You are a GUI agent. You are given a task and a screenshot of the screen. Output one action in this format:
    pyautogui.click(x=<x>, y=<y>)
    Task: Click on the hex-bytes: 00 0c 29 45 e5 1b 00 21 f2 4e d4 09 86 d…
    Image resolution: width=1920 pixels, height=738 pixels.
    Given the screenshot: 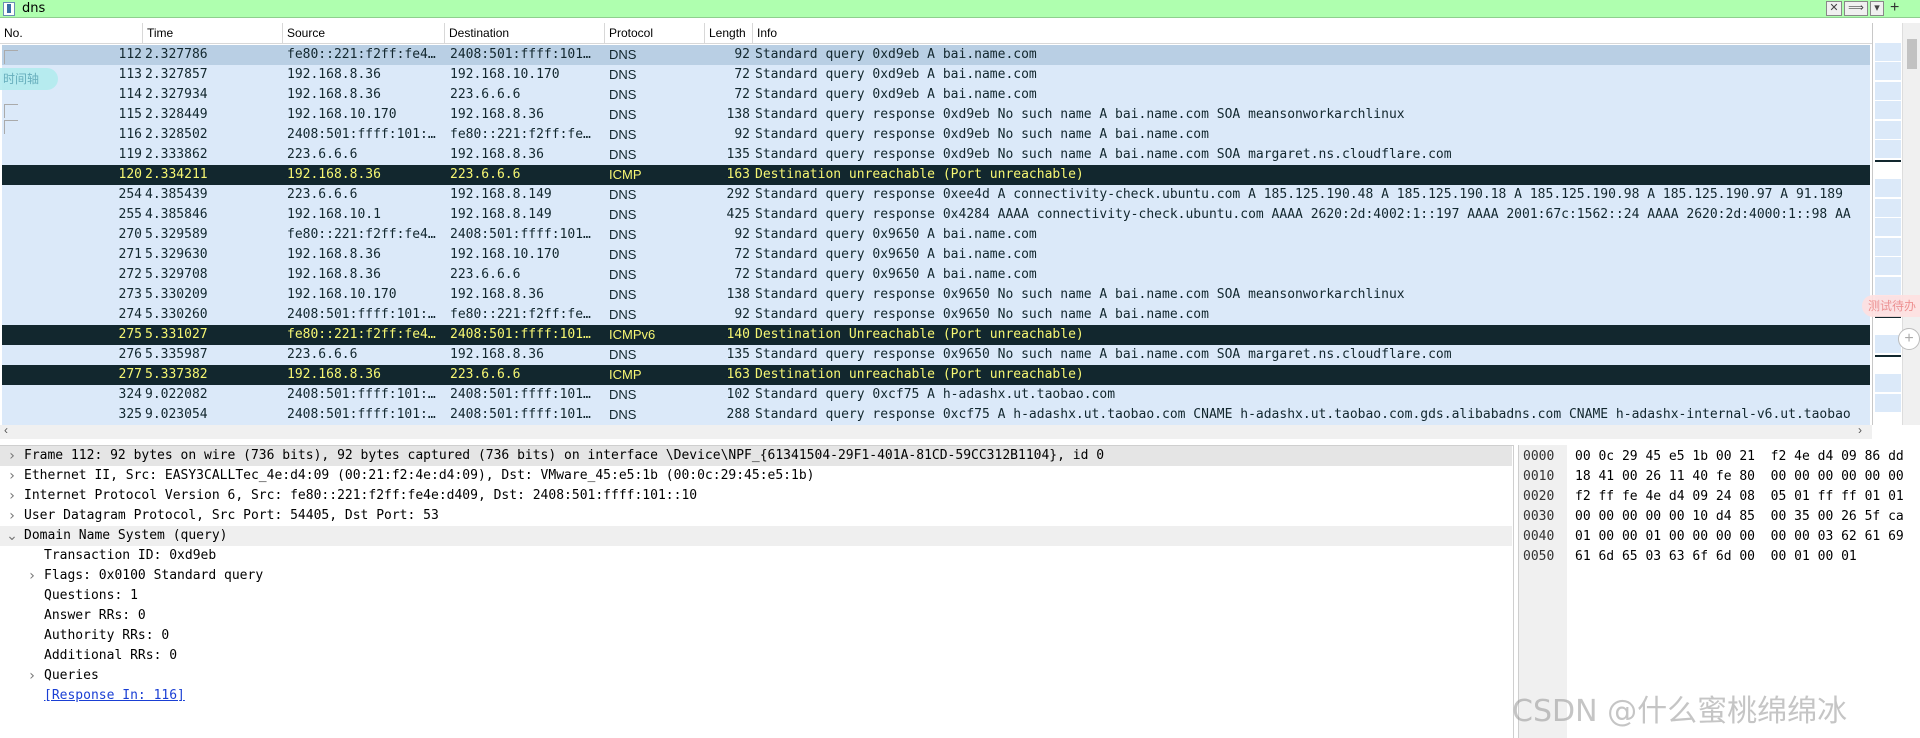 What is the action you would take?
    pyautogui.click(x=1739, y=457)
    